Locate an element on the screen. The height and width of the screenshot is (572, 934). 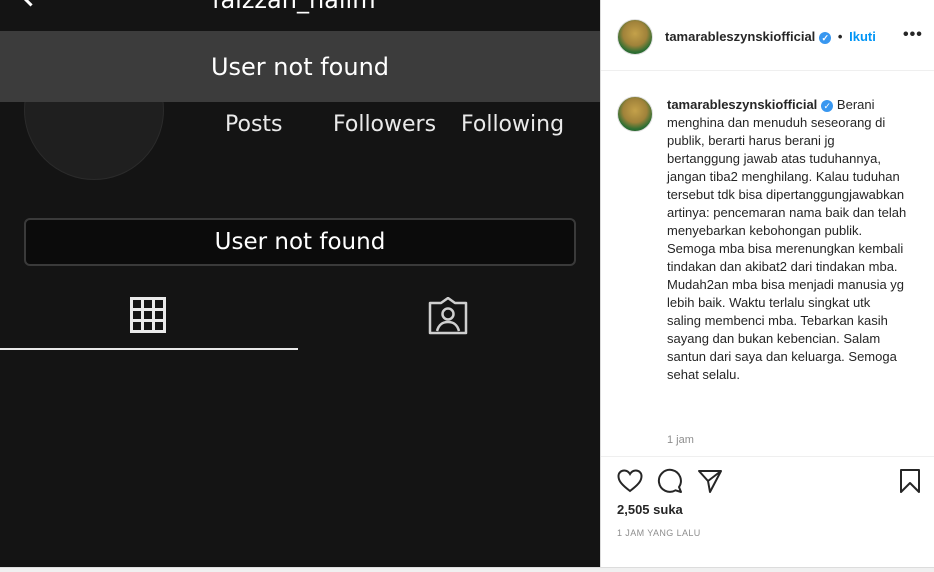
posts-stat: Posts is located at coordinates (254, 124).